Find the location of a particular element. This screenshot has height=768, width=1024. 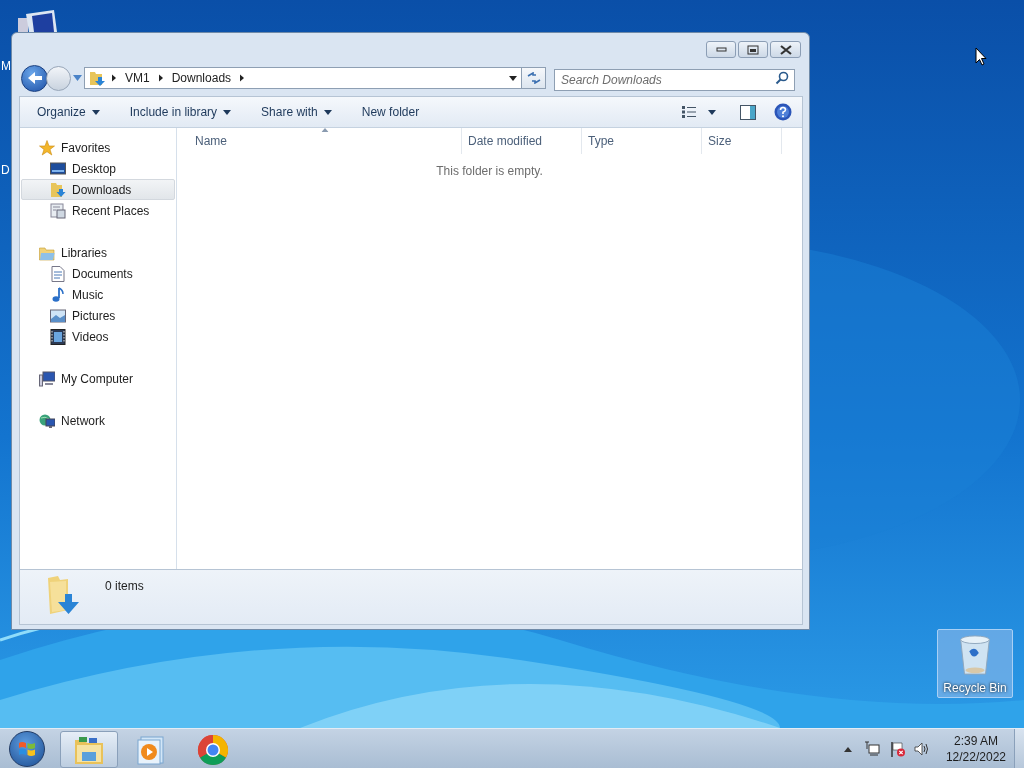

taskbar-button is located at coordinates (89, 749).